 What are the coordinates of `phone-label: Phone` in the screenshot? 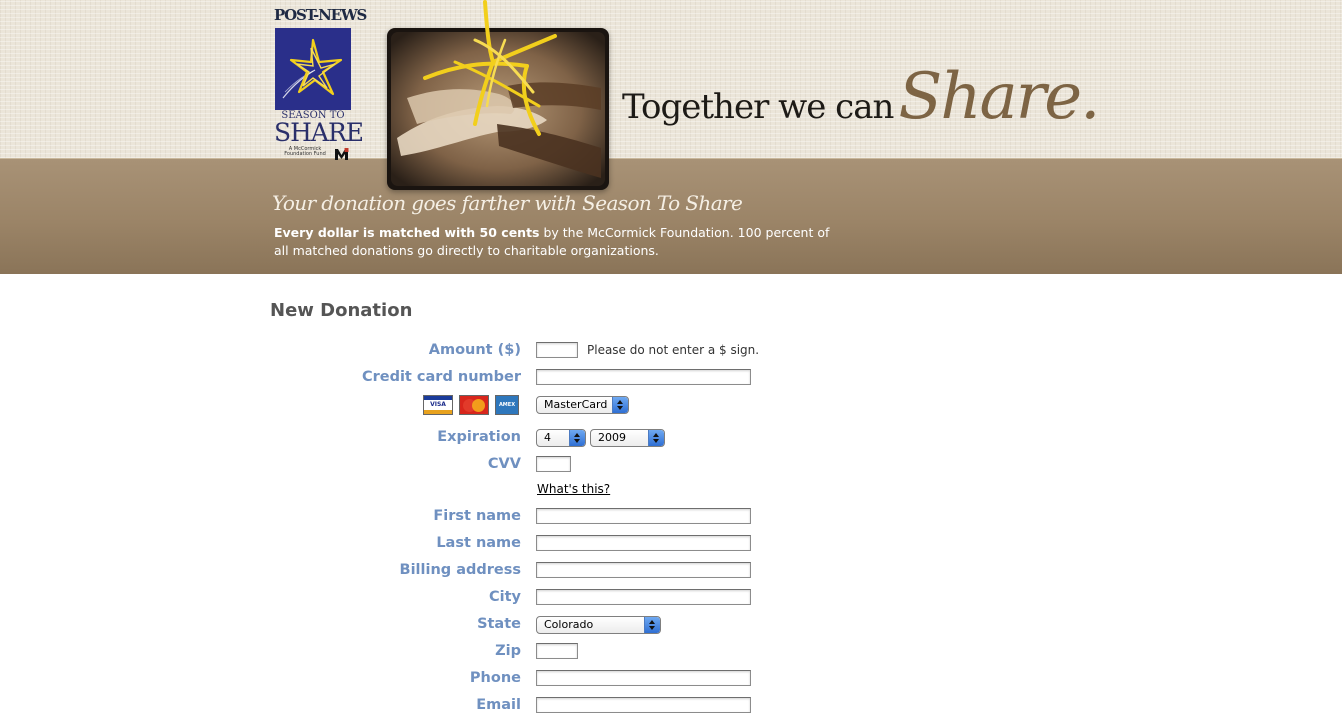 It's located at (495, 678).